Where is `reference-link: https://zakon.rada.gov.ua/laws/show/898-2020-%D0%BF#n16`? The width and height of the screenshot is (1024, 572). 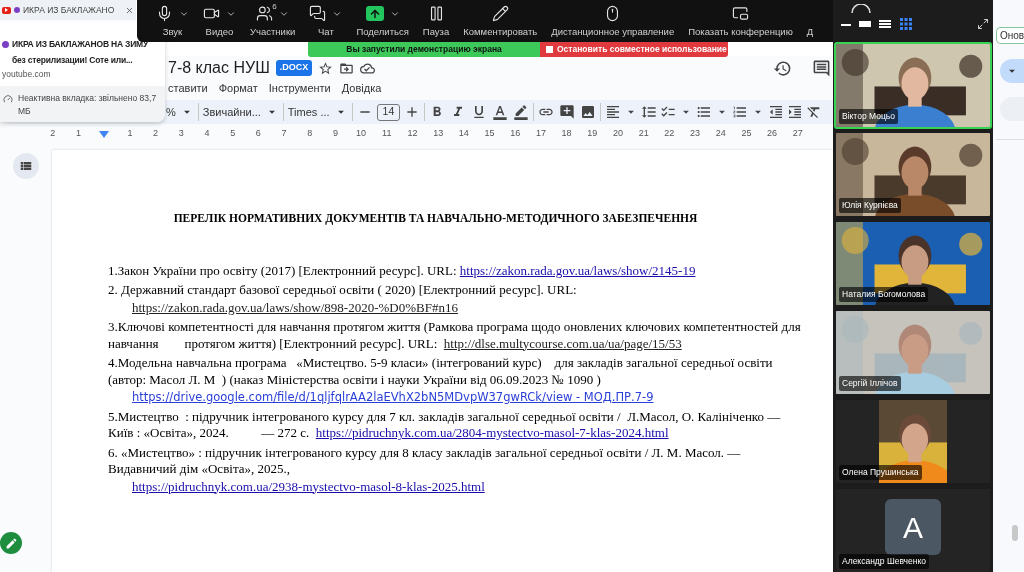
reference-link: https://zakon.rada.gov.ua/laws/show/898-2020-%D0%BF#n16 is located at coordinates (295, 307).